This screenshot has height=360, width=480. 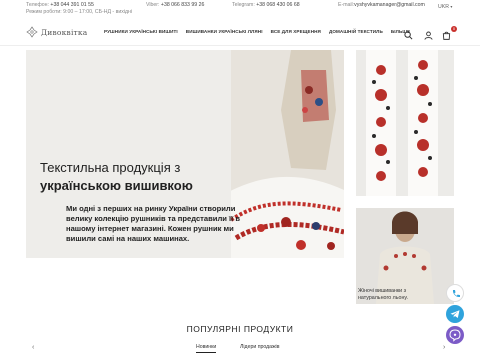 I want to click on nav-baptism: ВСЕ ДЛЯ ХРЕЩЕННЯ, so click(x=296, y=31).